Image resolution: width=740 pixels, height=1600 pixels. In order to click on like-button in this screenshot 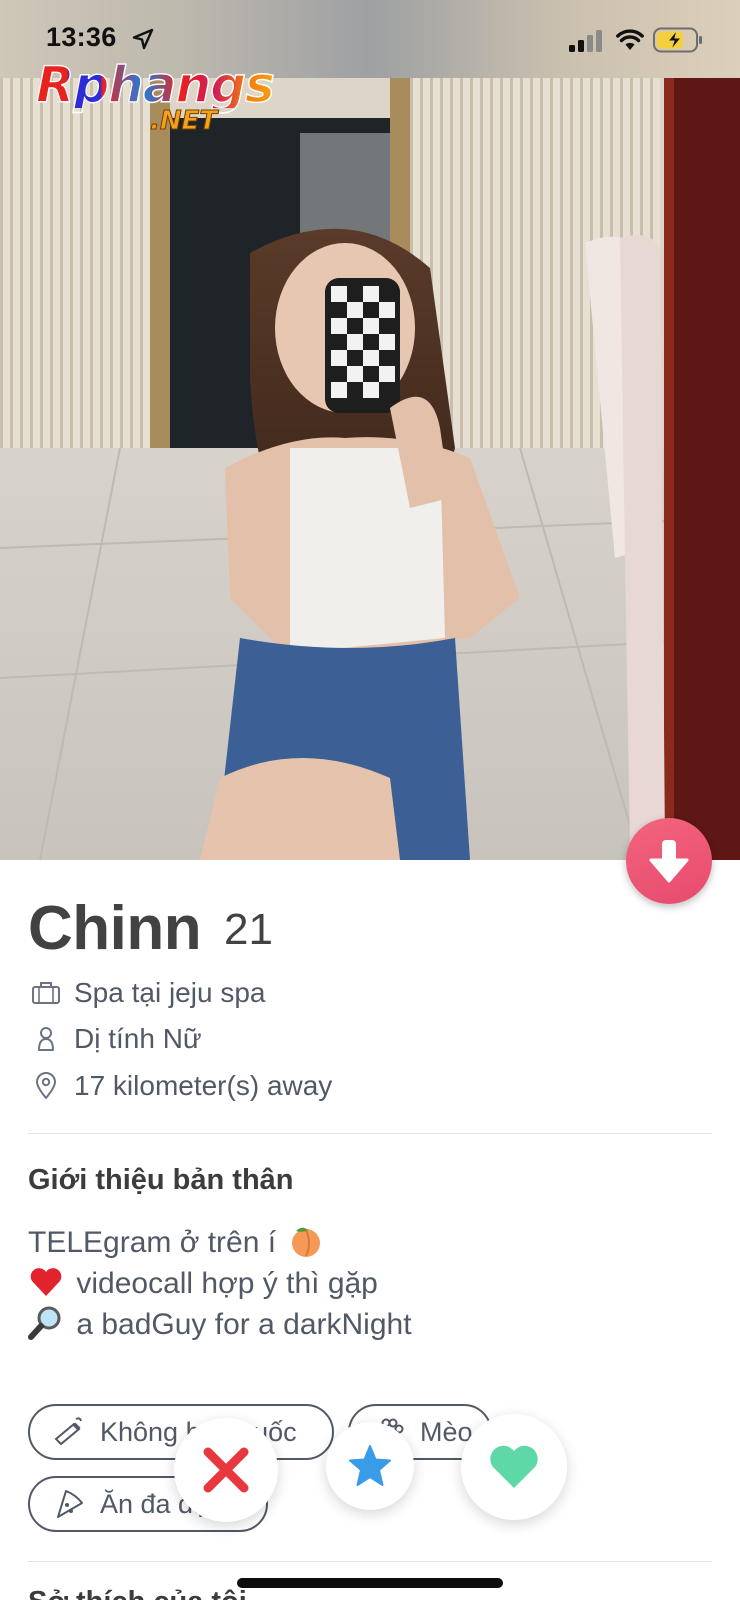, I will do `click(514, 1467)`.